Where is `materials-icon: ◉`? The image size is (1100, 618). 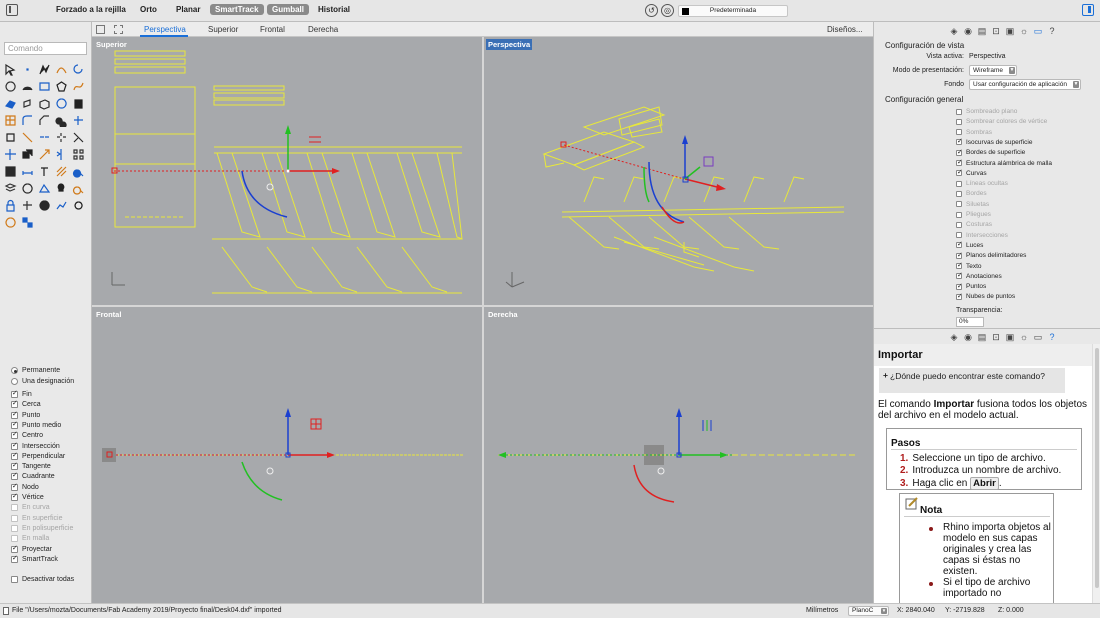
materials-icon: ◉ is located at coordinates (968, 31).